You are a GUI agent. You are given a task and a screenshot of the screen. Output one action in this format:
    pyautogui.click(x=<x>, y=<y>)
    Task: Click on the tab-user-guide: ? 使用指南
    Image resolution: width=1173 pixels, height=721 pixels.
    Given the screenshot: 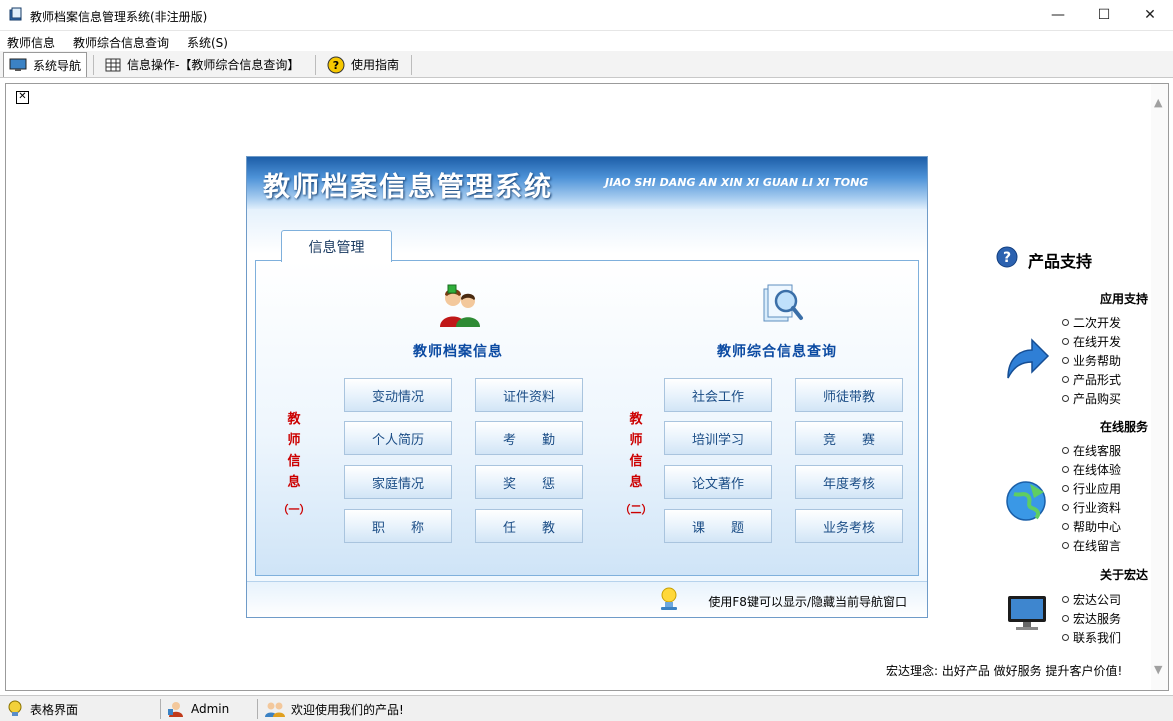 What is the action you would take?
    pyautogui.click(x=363, y=64)
    